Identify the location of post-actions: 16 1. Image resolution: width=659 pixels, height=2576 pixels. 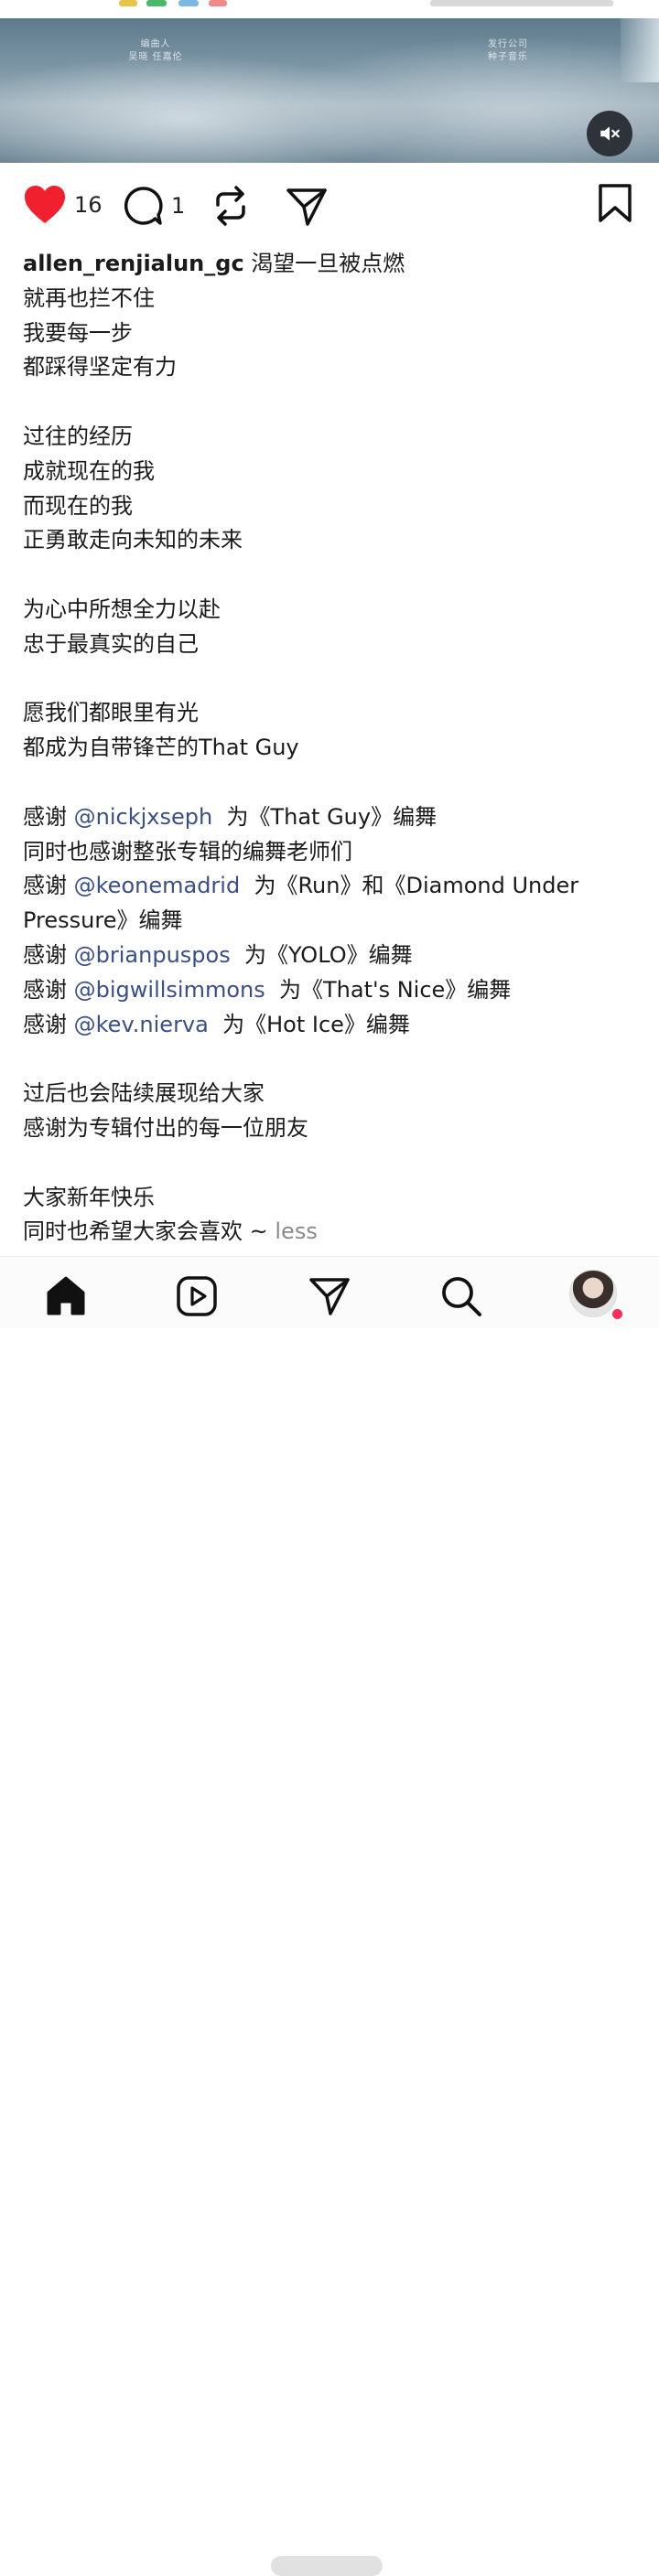
(329, 206).